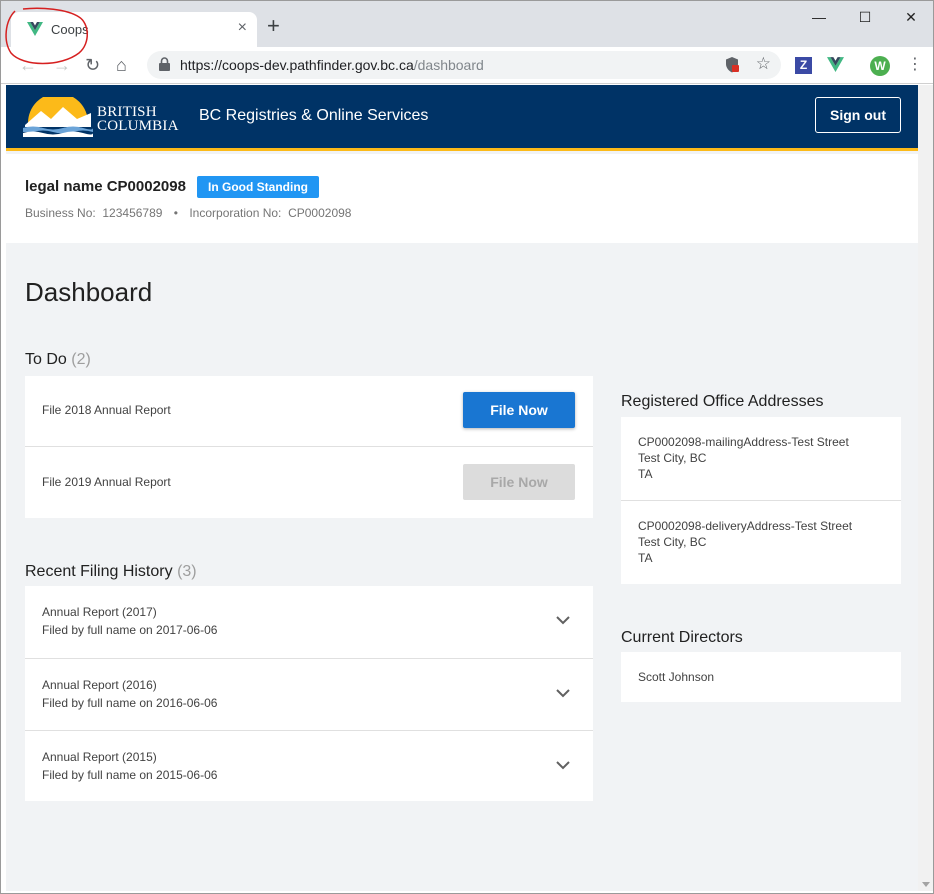 The image size is (934, 894). I want to click on todo-title: To Do, so click(46, 359).